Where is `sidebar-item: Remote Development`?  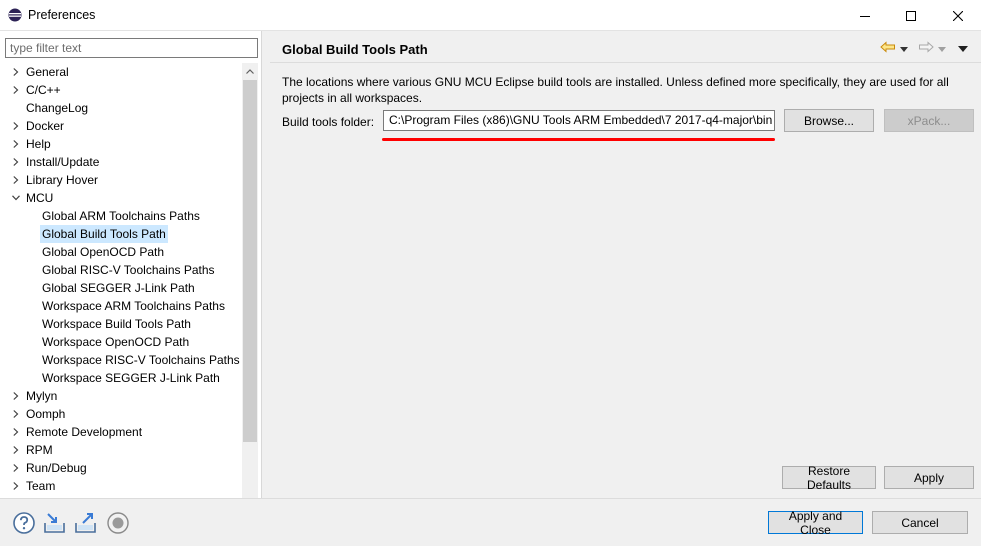
sidebar-item: Remote Development is located at coordinates (121, 432).